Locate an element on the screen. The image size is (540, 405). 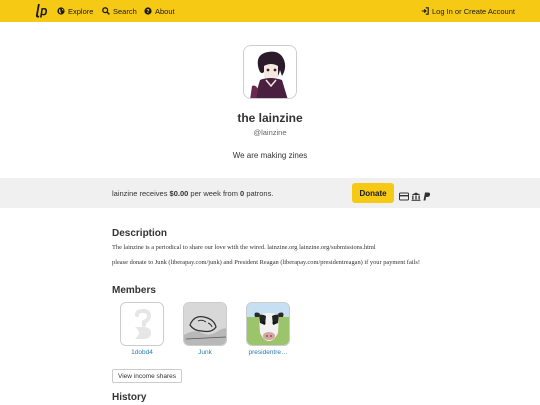
bank-icon is located at coordinates (416, 197).